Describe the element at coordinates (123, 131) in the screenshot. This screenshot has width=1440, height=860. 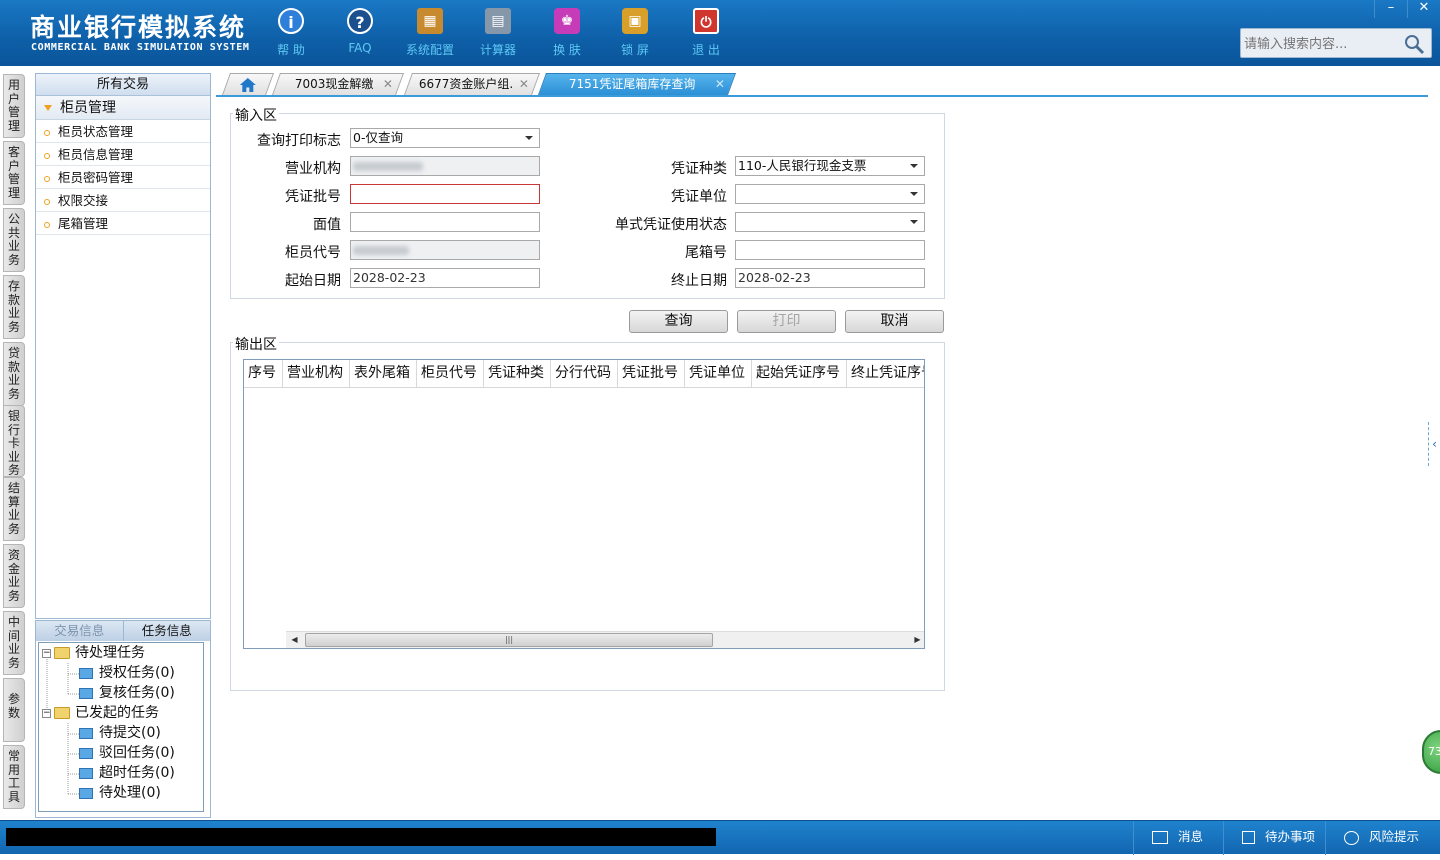
I see `nav-item-teller-status: 柜员状态管理` at that location.